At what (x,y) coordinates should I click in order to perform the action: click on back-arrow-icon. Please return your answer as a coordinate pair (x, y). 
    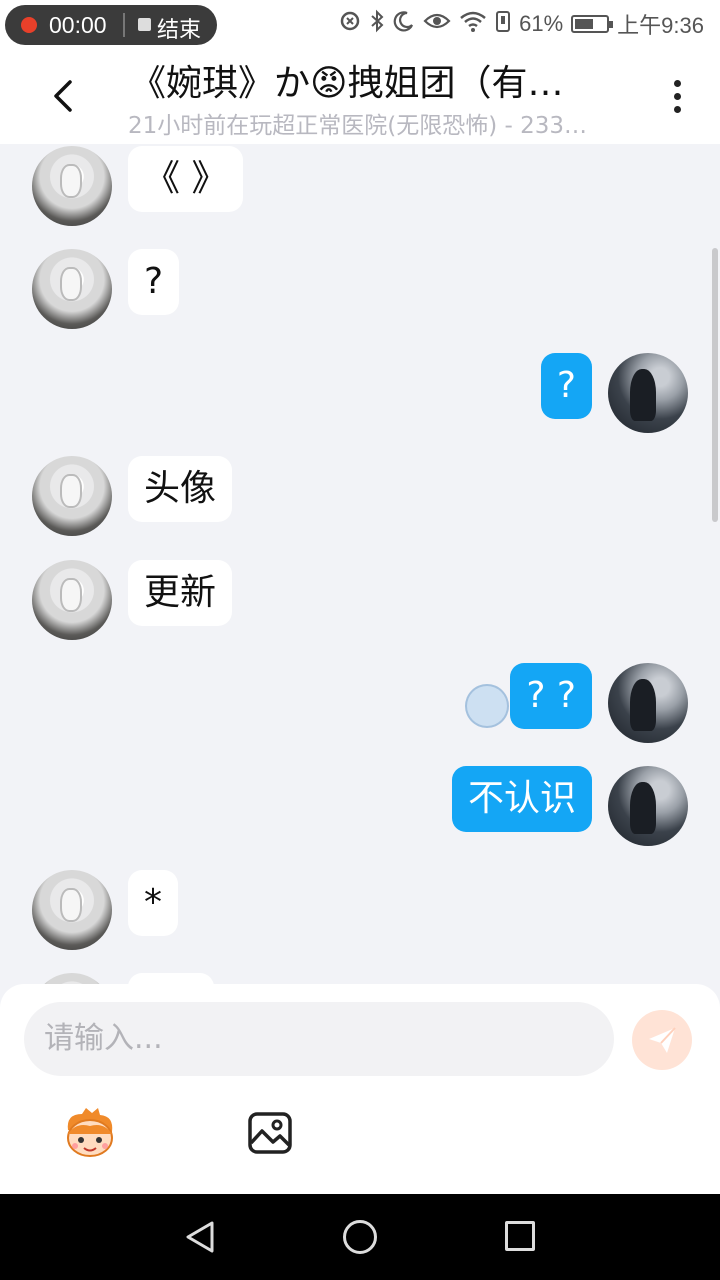
    Looking at the image, I should click on (63, 96).